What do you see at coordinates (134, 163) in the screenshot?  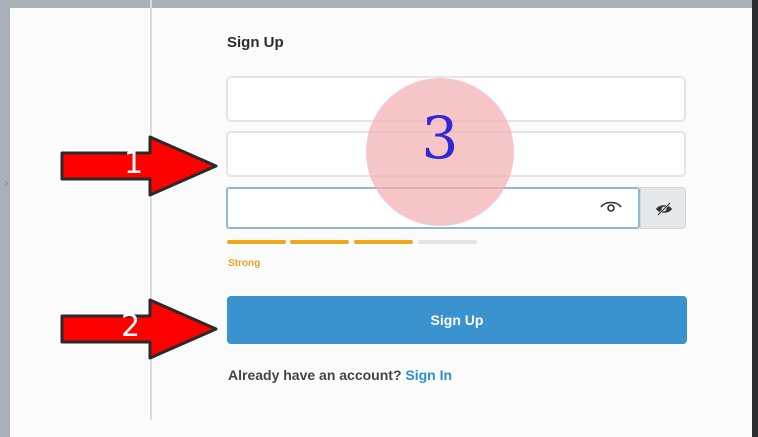 I see `annotation-arrow-1-label: 1` at bounding box center [134, 163].